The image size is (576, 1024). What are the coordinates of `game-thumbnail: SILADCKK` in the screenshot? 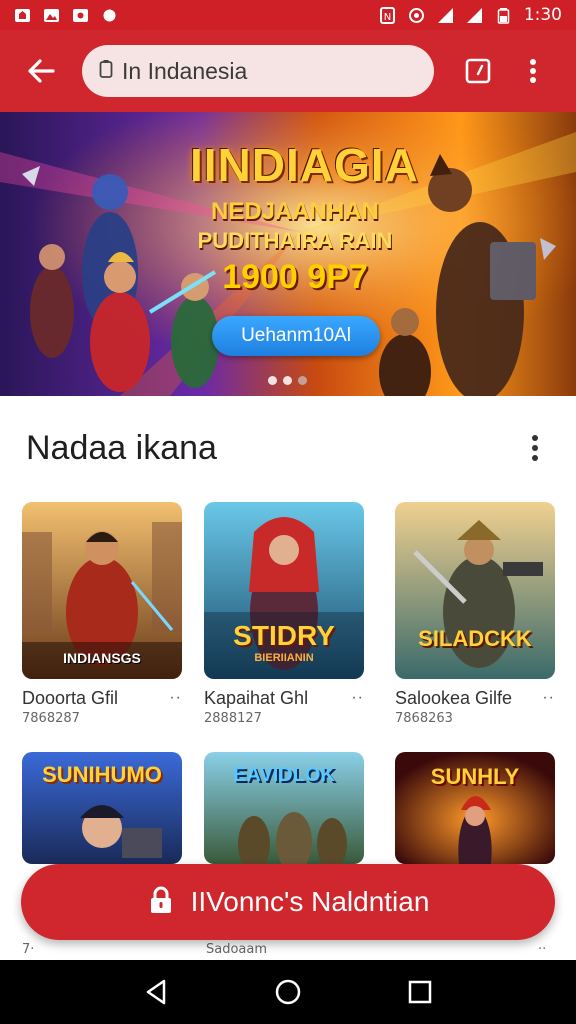 It's located at (475, 590).